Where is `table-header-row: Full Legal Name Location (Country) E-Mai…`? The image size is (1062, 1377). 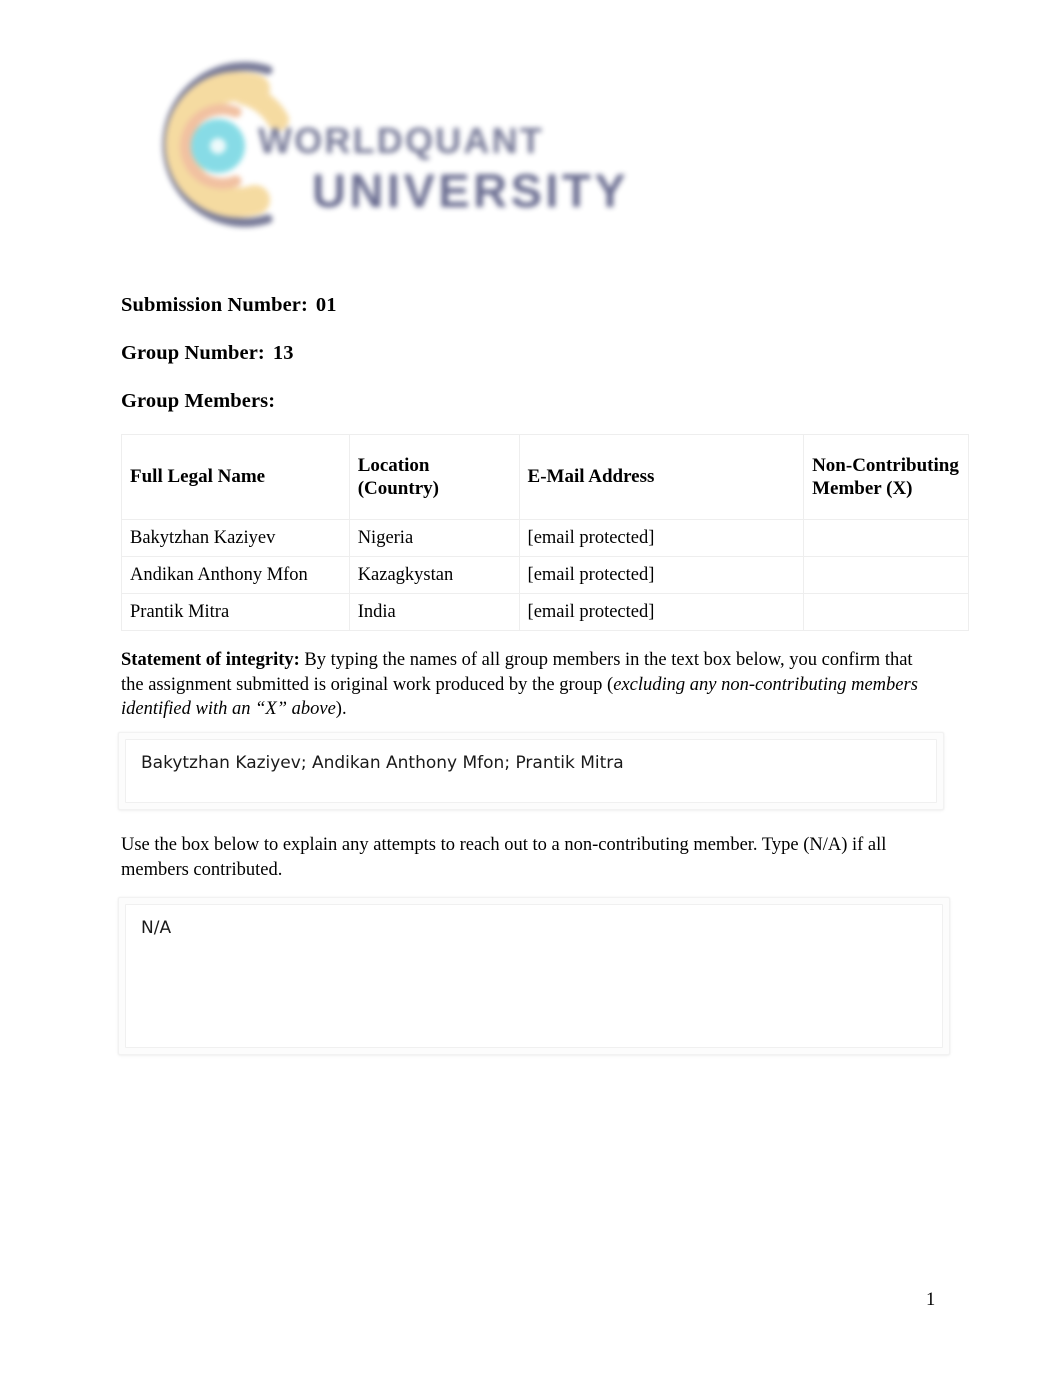 table-header-row: Full Legal Name Location (Country) E-Mai… is located at coordinates (545, 477).